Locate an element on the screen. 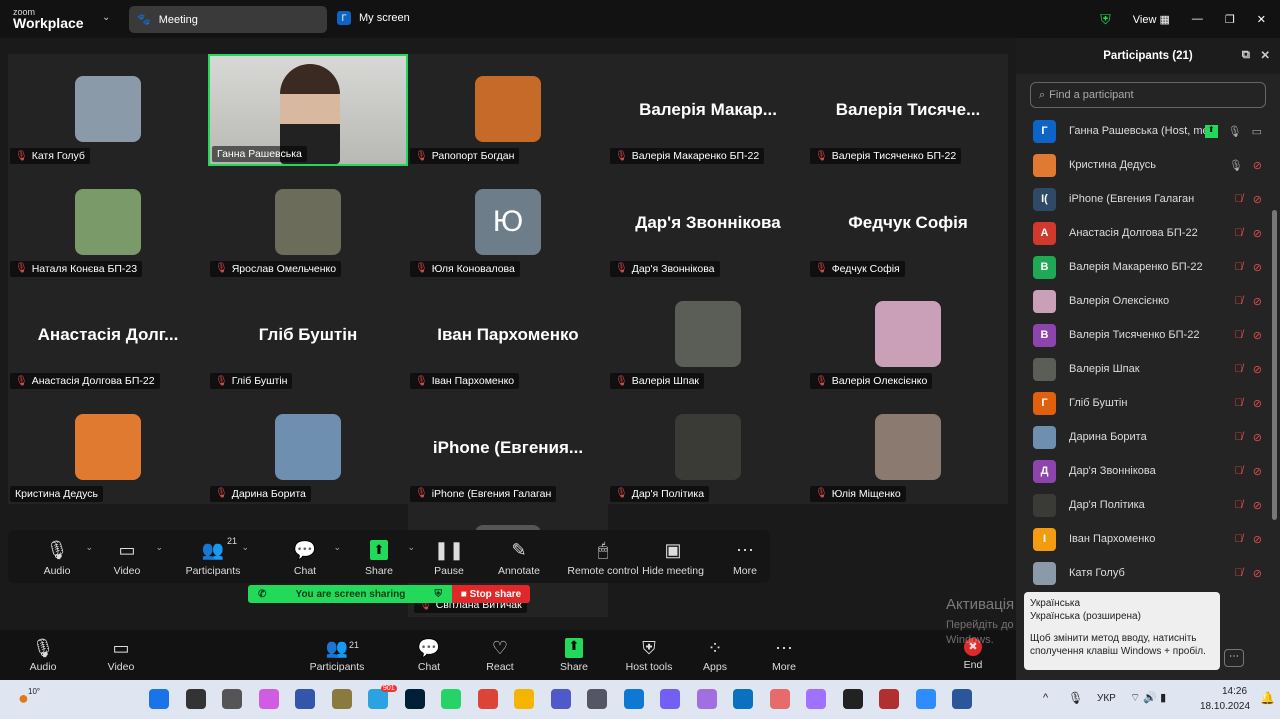 Image resolution: width=1280 pixels, height=719 pixels. participant-list-item: Дар'я Політика 🎙̸ ⊘ is located at coordinates (1148, 505).